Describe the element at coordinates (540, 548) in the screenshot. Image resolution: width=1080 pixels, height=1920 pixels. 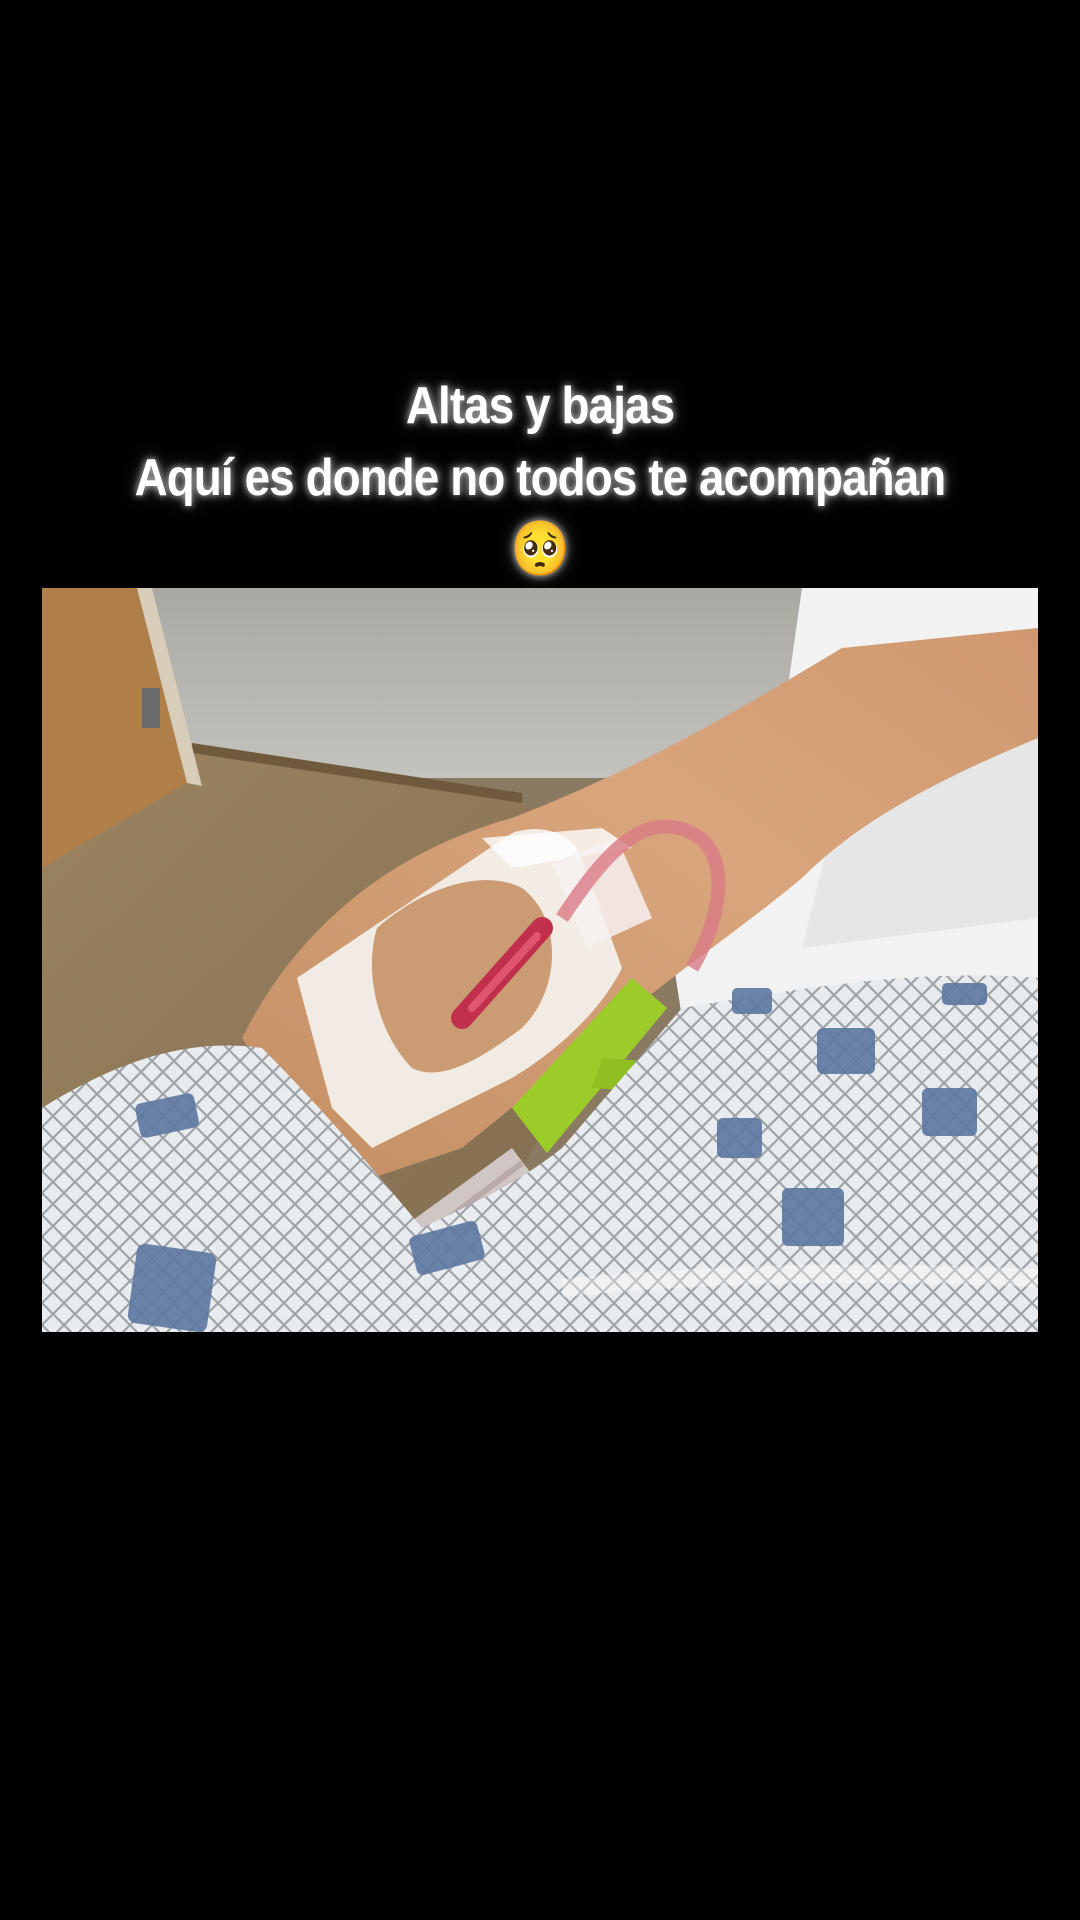
I see `pleading-face-emoji-icon: 🥺` at that location.